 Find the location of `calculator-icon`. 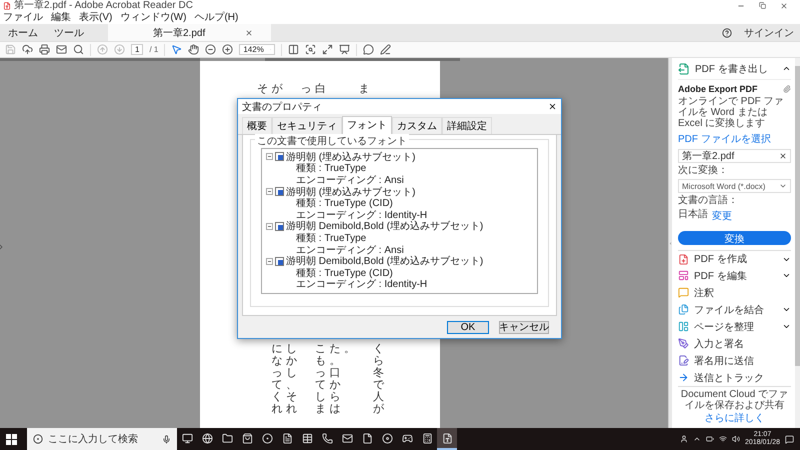

calculator-icon is located at coordinates (427, 438).